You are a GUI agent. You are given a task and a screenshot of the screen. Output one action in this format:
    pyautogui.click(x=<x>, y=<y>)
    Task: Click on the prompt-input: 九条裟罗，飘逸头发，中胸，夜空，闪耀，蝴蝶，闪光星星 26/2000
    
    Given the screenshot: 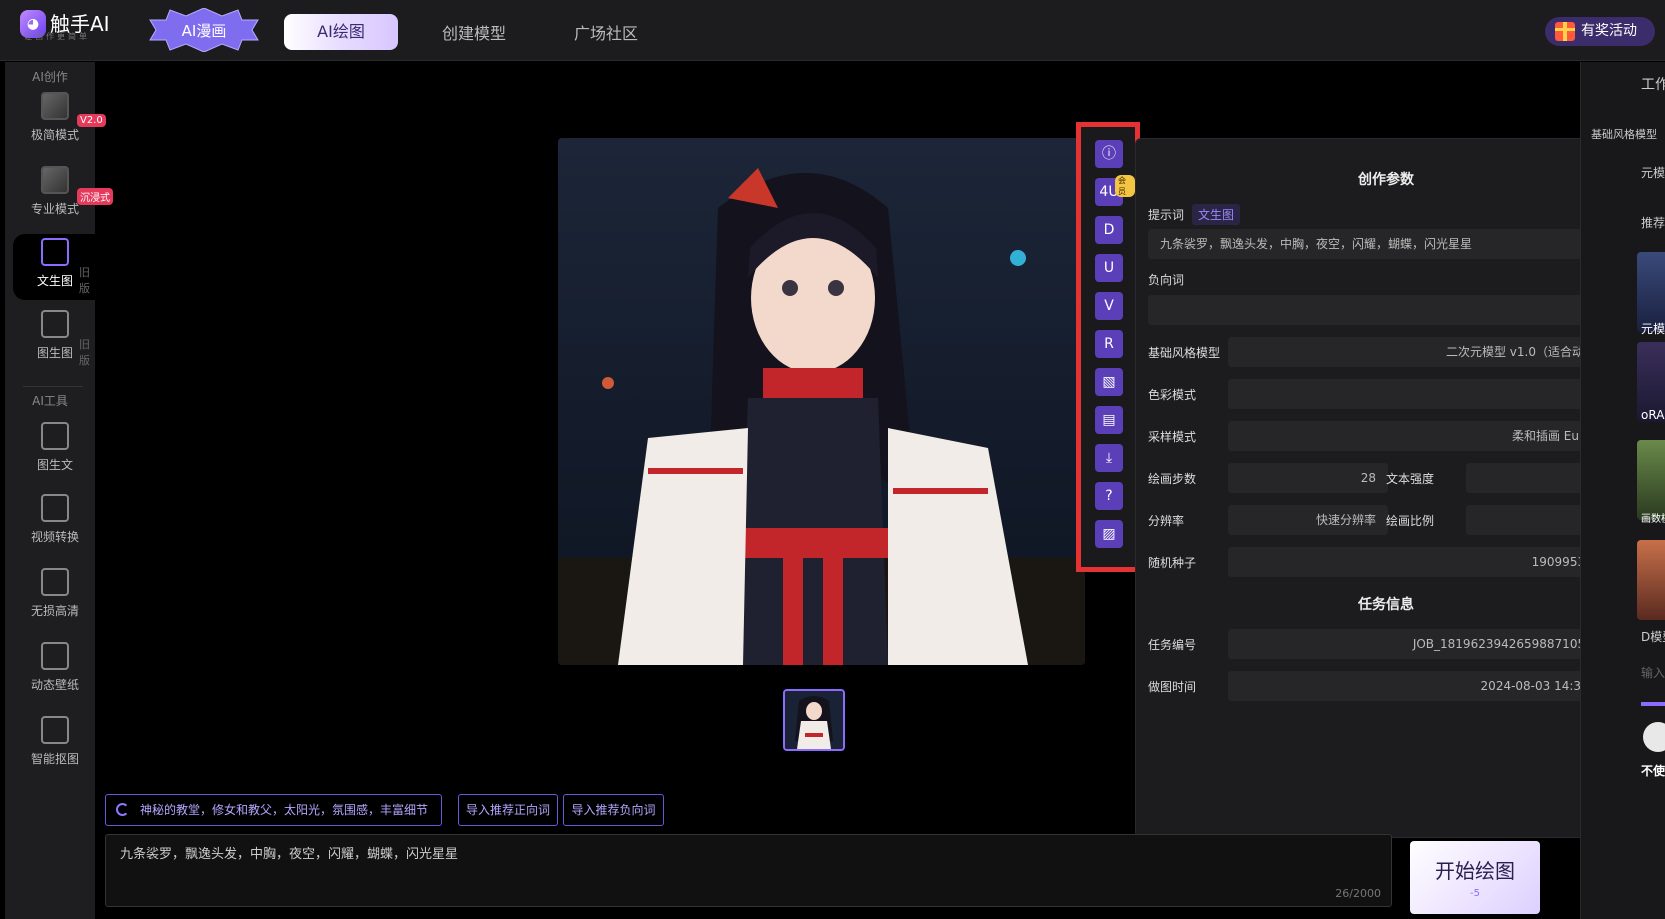 What is the action you would take?
    pyautogui.click(x=748, y=870)
    